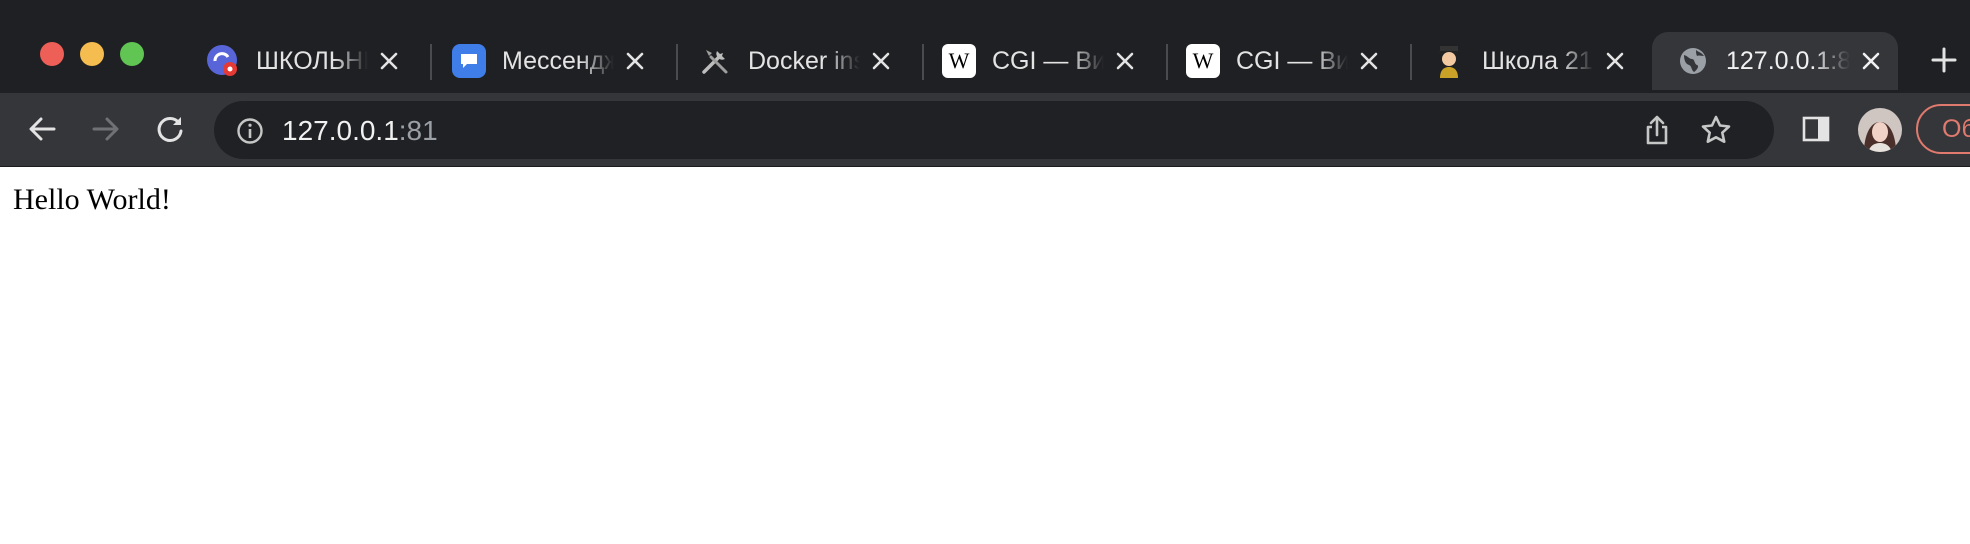 This screenshot has width=1970, height=544. I want to click on tab-title: ШКОЛЬНИК, so click(312, 60).